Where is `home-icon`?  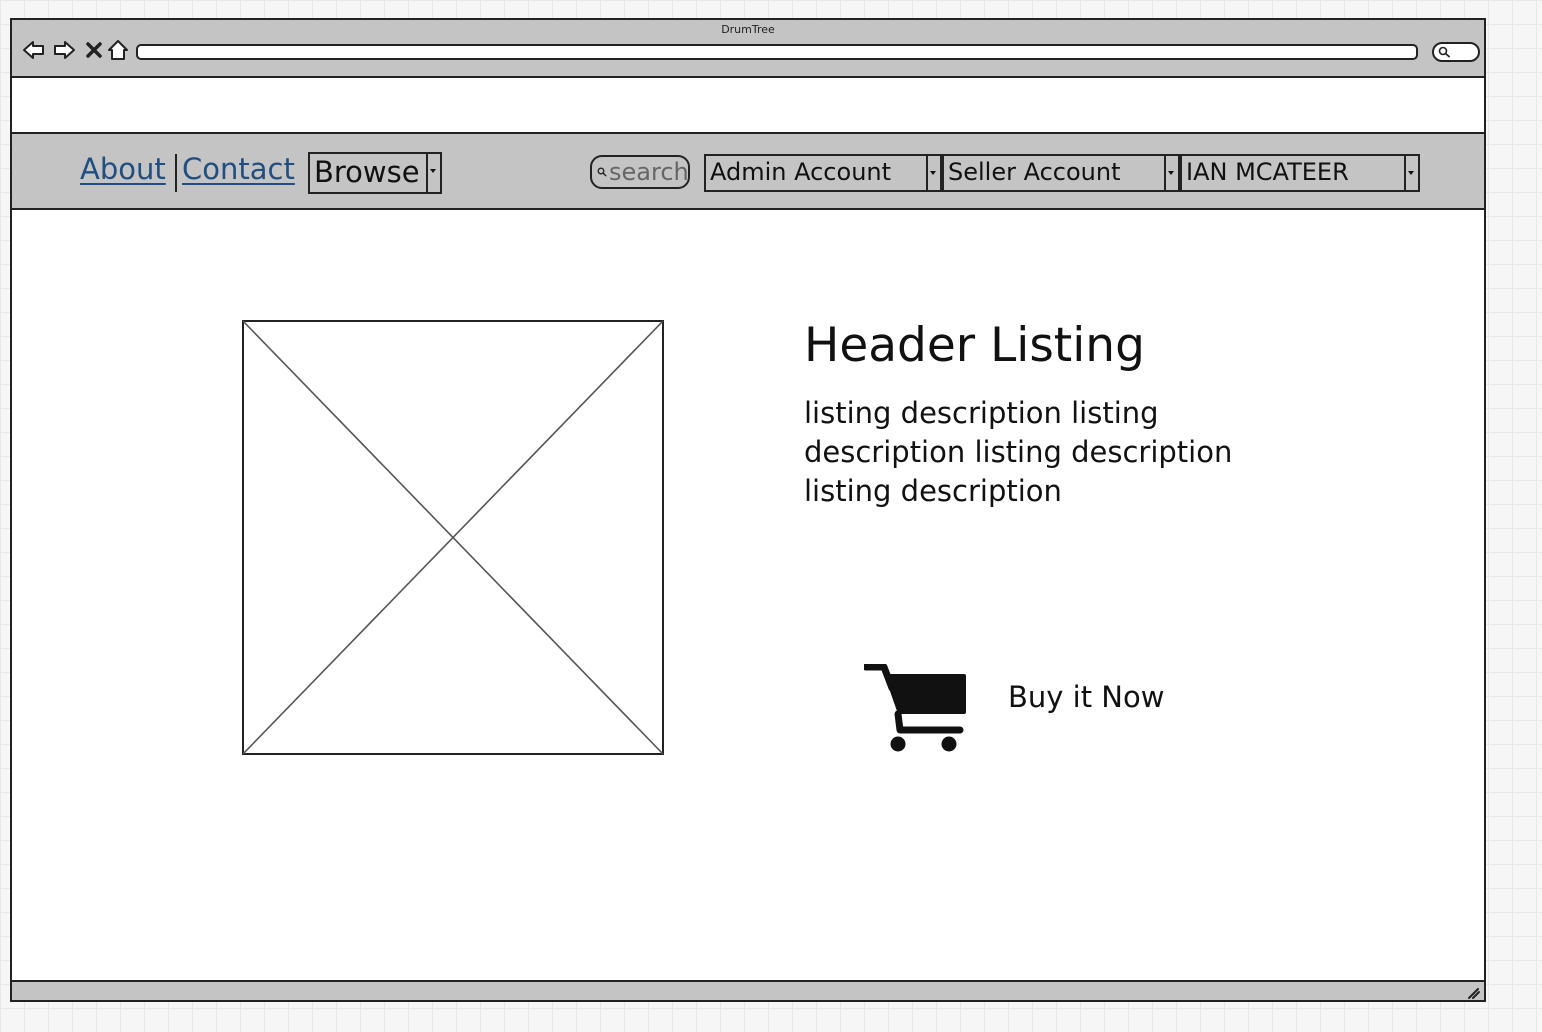 home-icon is located at coordinates (118, 50).